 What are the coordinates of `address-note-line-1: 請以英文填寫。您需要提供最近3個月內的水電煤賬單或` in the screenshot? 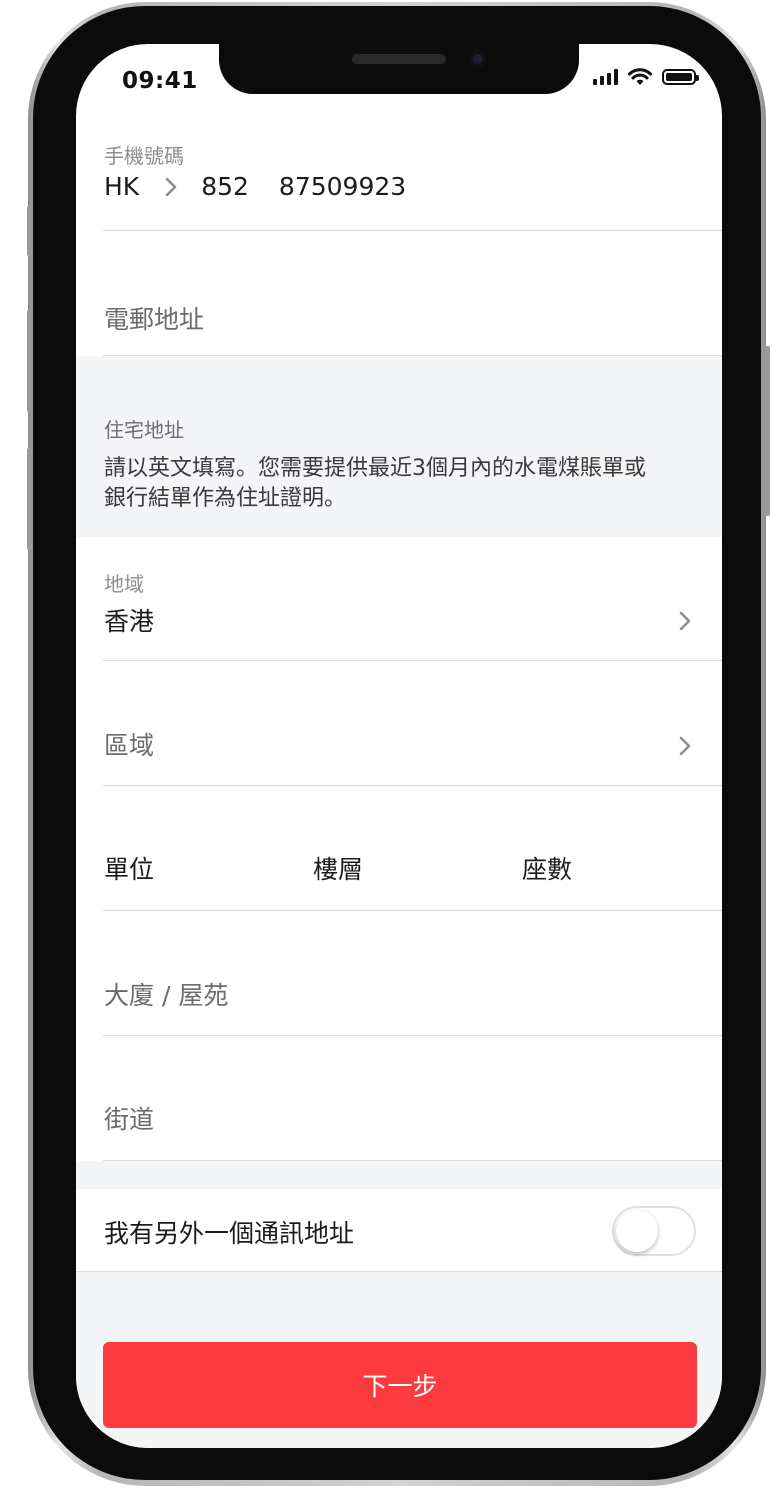 It's located at (375, 468).